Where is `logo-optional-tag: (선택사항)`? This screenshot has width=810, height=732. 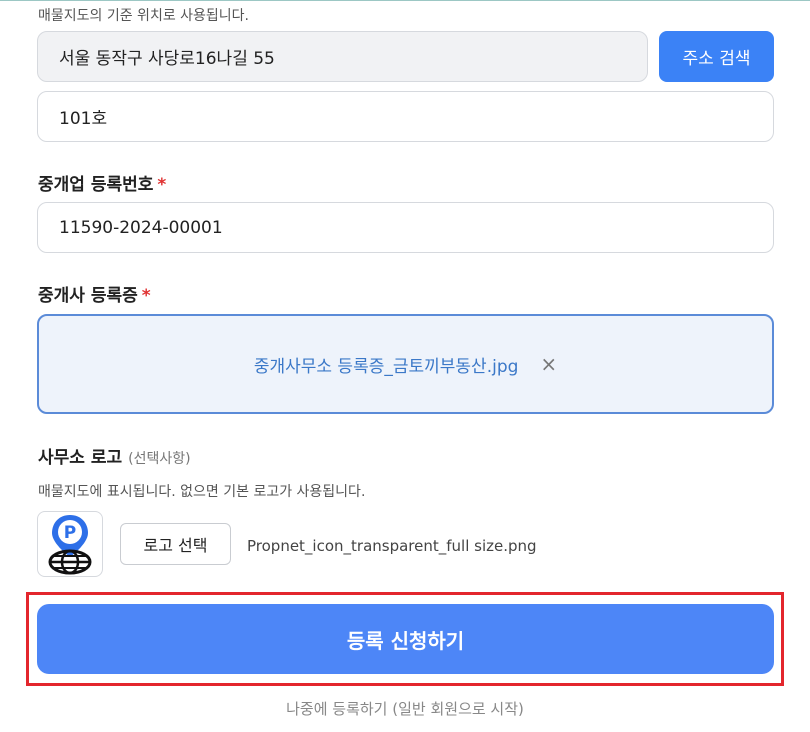
logo-optional-tag: (선택사항) is located at coordinates (159, 459).